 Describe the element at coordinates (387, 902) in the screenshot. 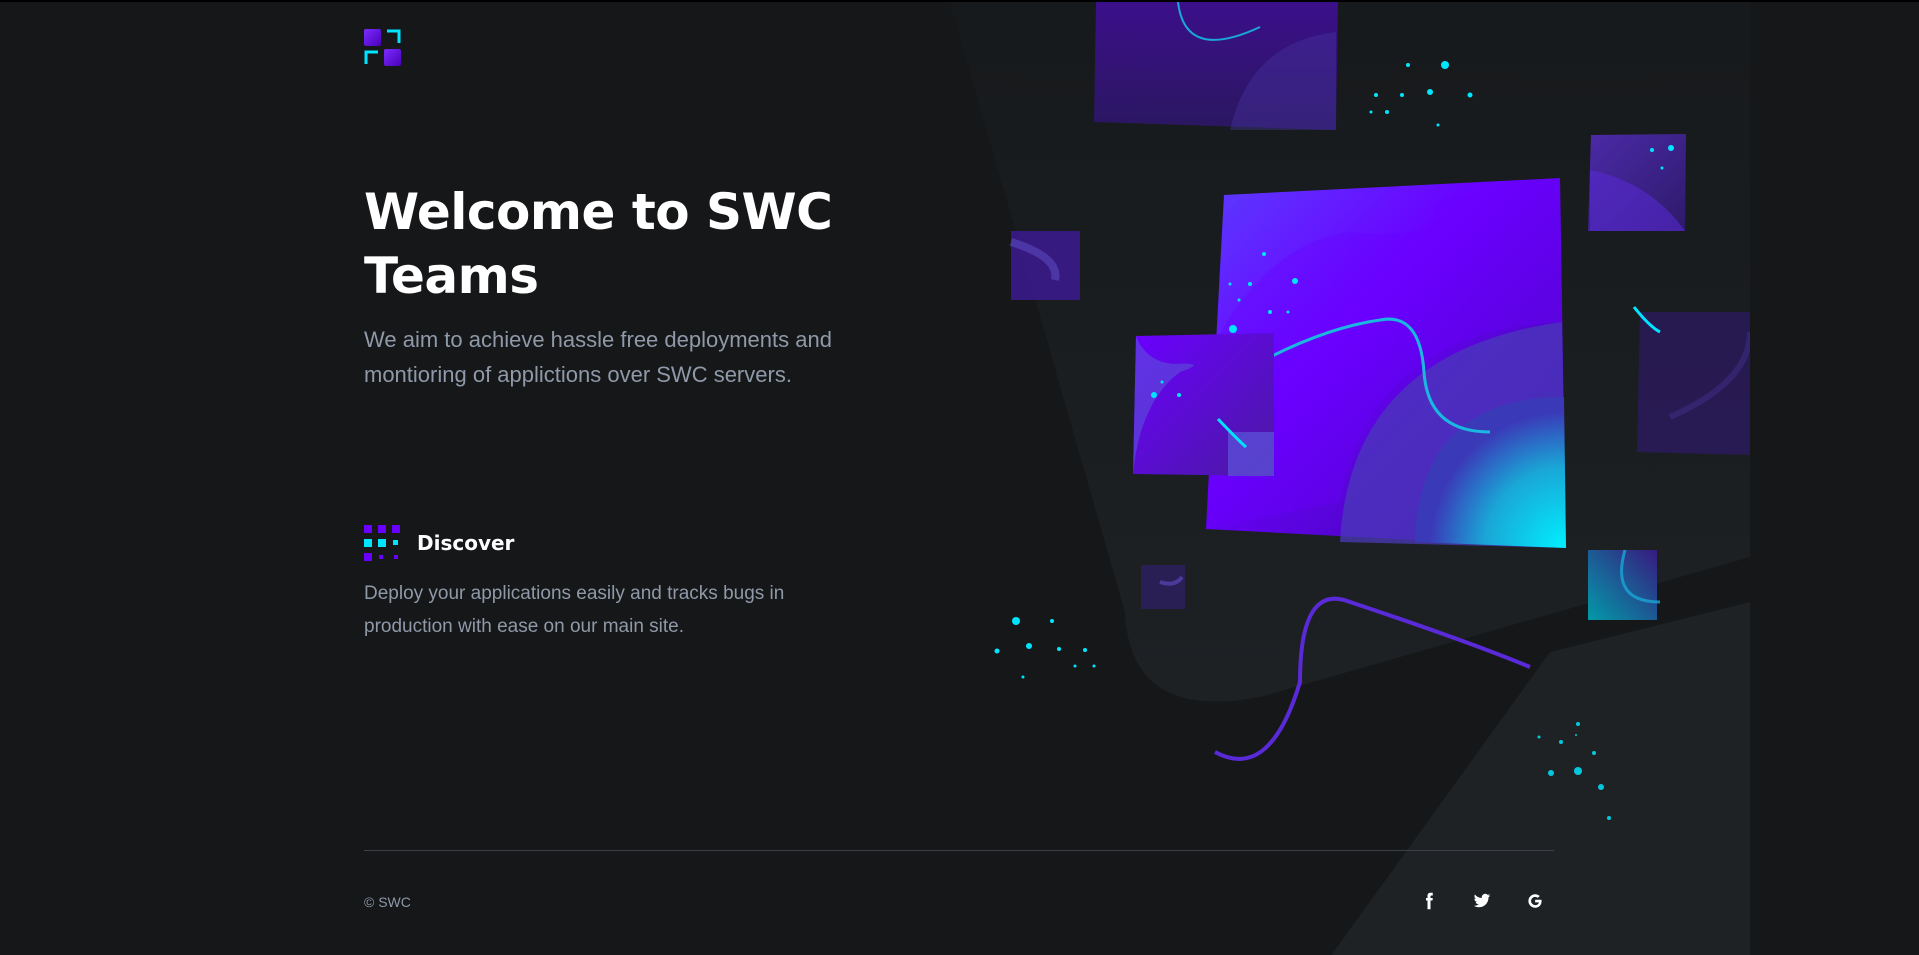

I see `copyright: © SWC` at that location.